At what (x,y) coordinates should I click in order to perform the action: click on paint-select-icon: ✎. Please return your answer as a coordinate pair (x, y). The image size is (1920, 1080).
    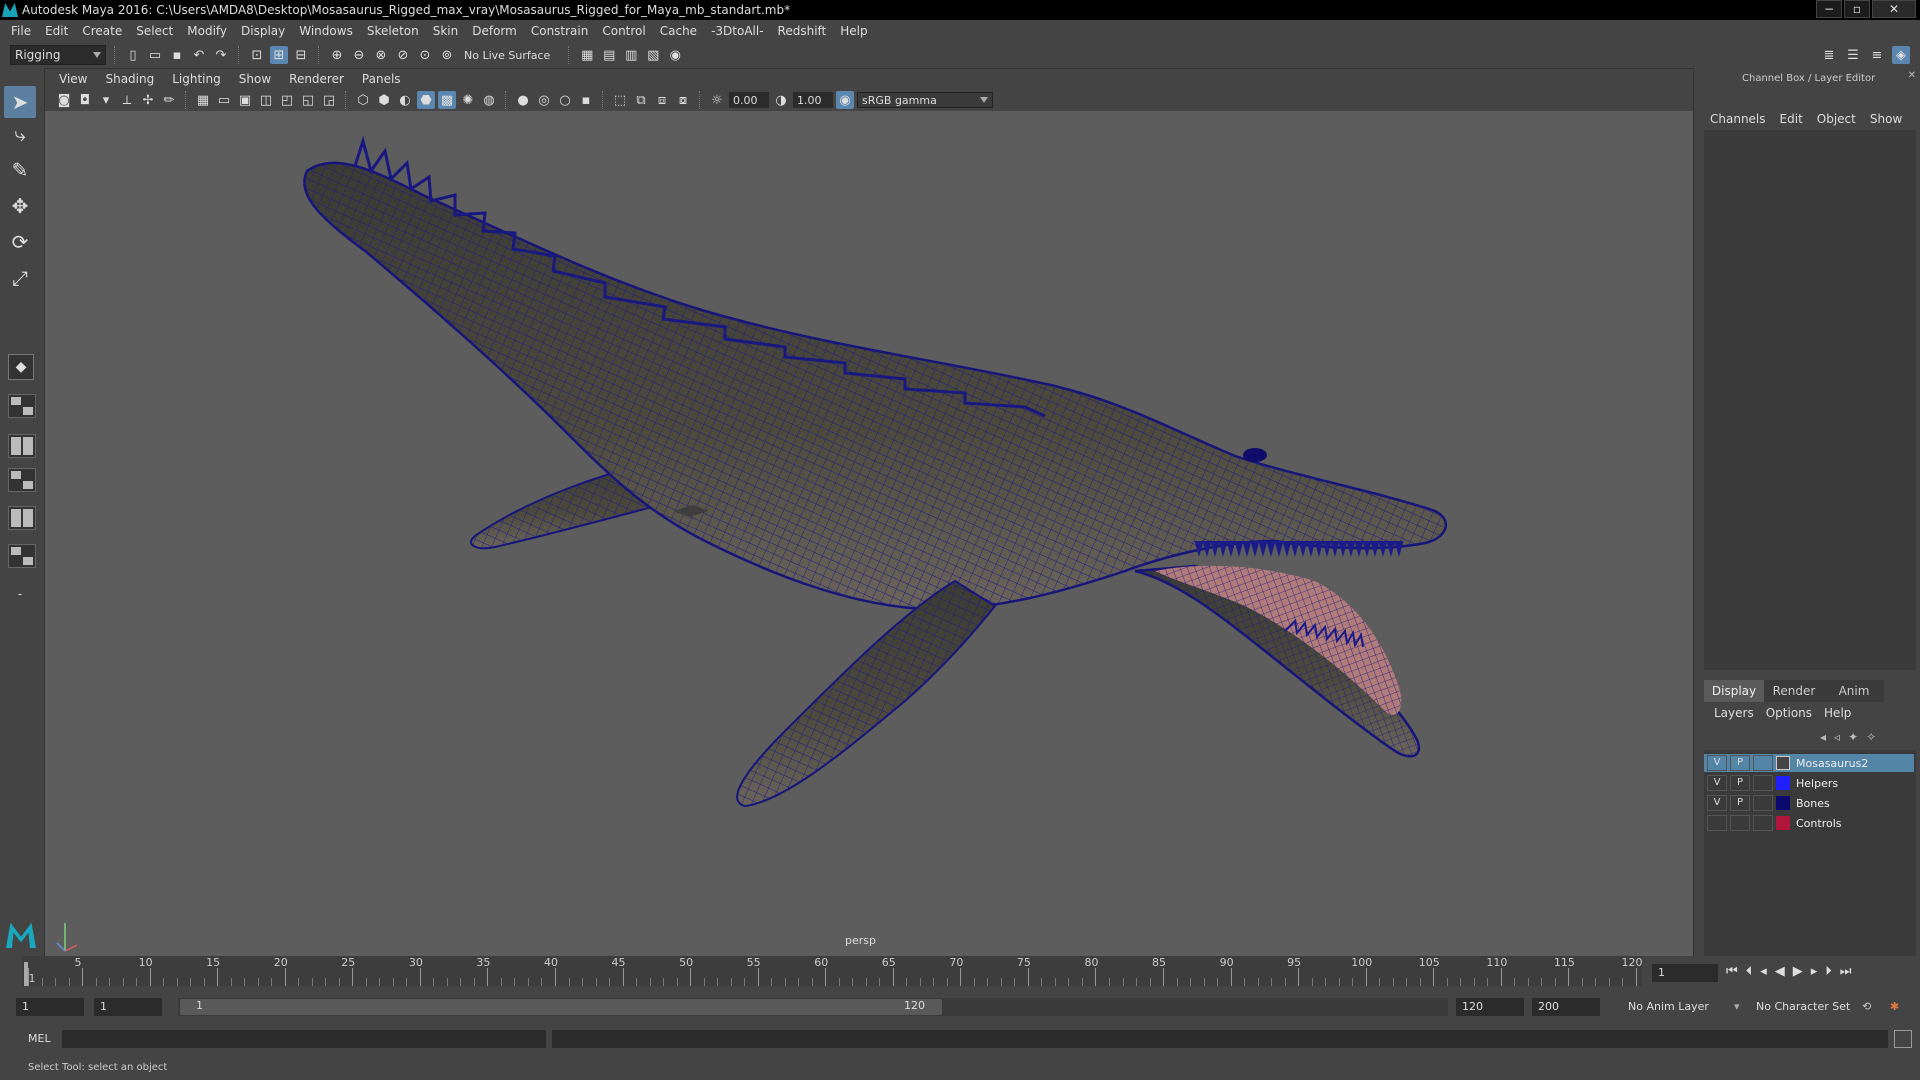
    Looking at the image, I should click on (20, 170).